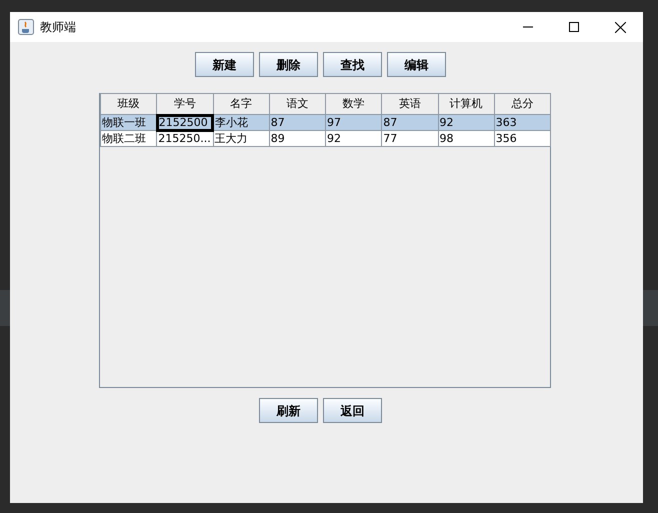  I want to click on column-header: 班级, so click(128, 104).